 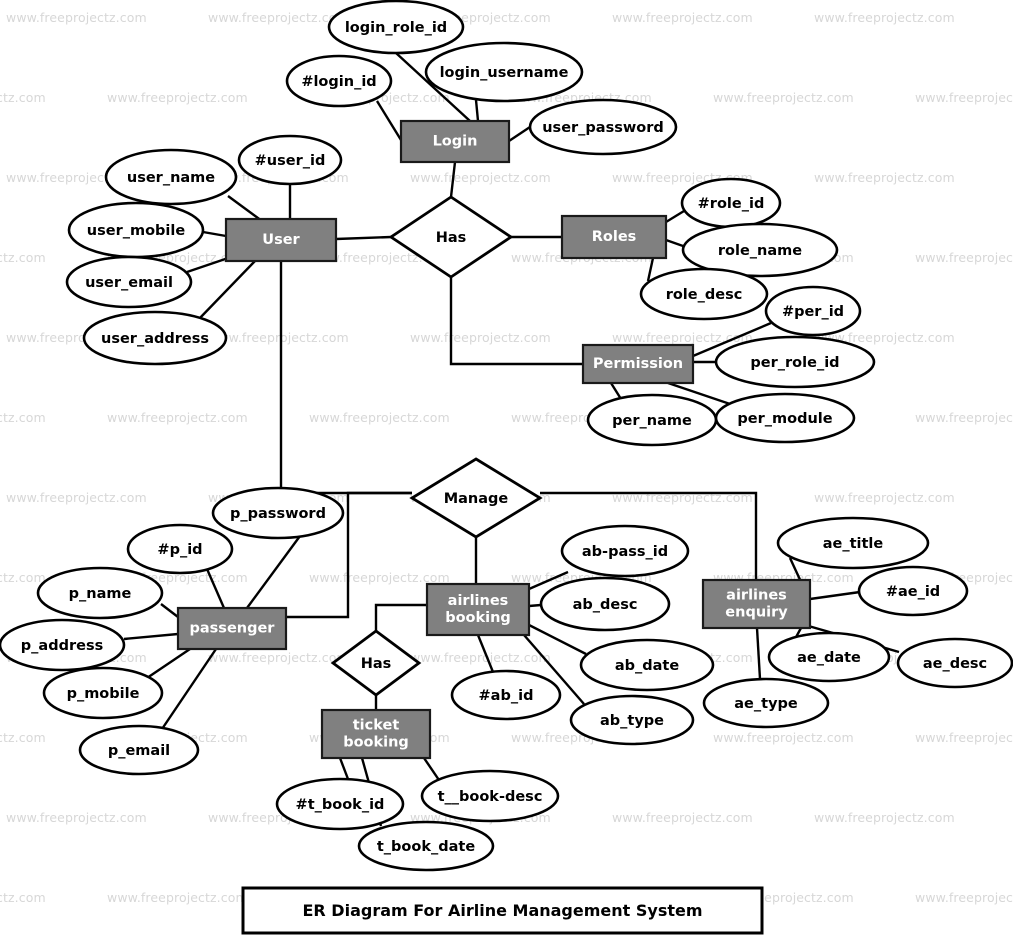 I want to click on entity-airlines_enquiry: airlinesenquiry, so click(x=756, y=604).